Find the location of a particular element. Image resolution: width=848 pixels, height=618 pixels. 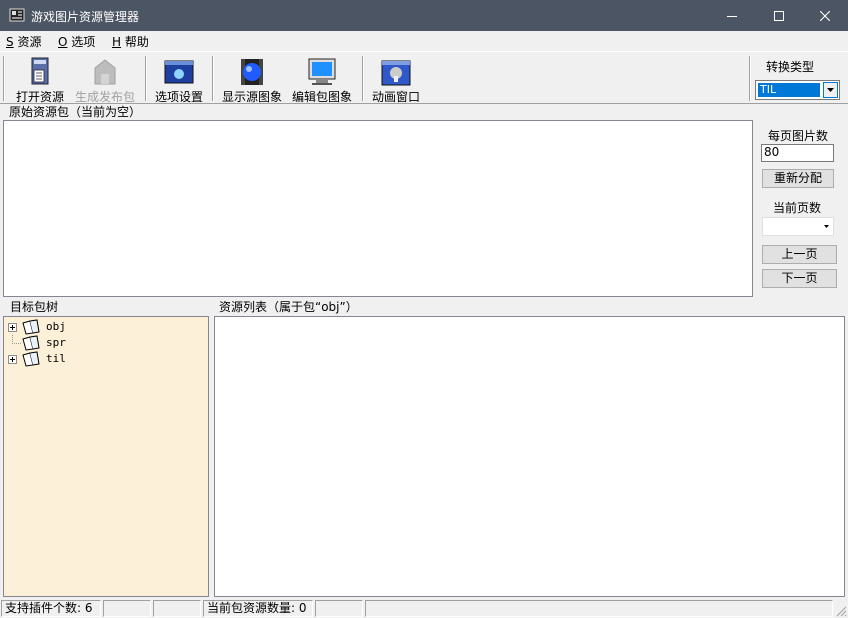

prev-page-button: 上一页 is located at coordinates (799, 254).